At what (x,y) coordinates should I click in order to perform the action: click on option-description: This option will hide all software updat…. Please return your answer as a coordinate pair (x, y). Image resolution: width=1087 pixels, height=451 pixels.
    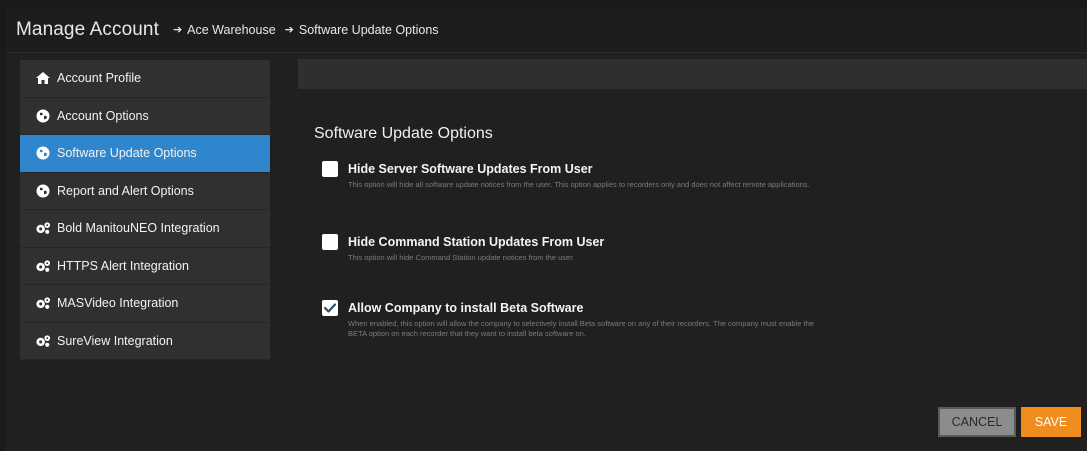
    Looking at the image, I should click on (579, 184).